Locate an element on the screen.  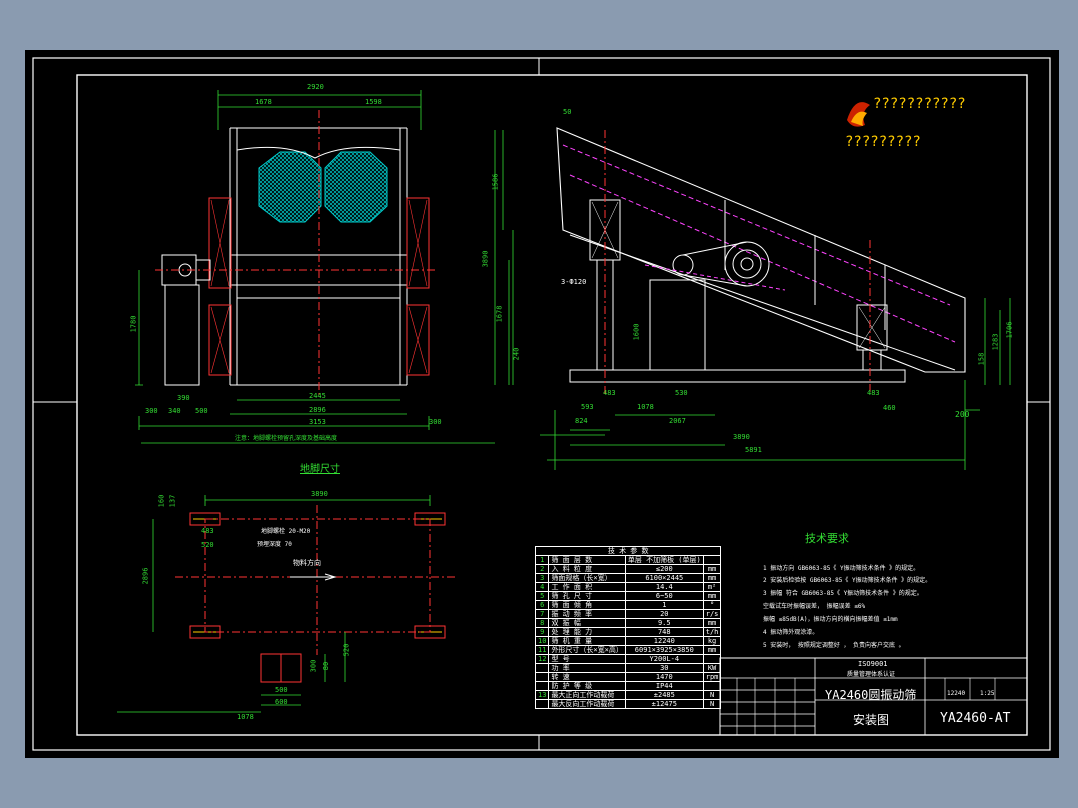
spec-name: 筛 孔 尺 寸 is located at coordinates (587, 596).